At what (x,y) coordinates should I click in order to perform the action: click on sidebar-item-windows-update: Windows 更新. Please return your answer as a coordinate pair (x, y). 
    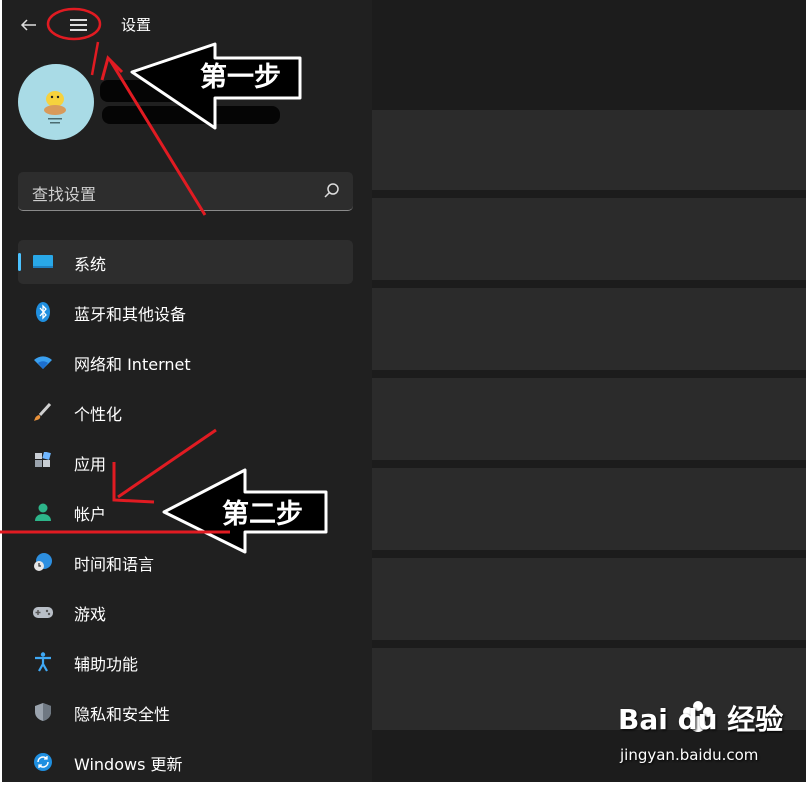
    Looking at the image, I should click on (185, 761).